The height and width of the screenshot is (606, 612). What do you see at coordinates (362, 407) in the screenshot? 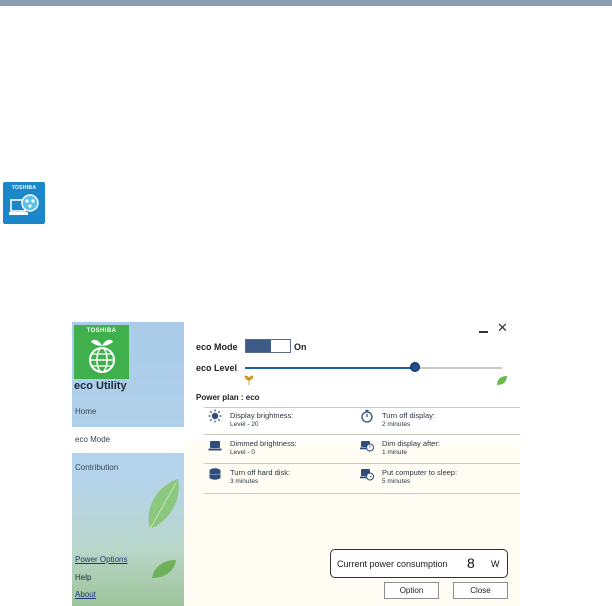
I see `settings-divider-top` at bounding box center [362, 407].